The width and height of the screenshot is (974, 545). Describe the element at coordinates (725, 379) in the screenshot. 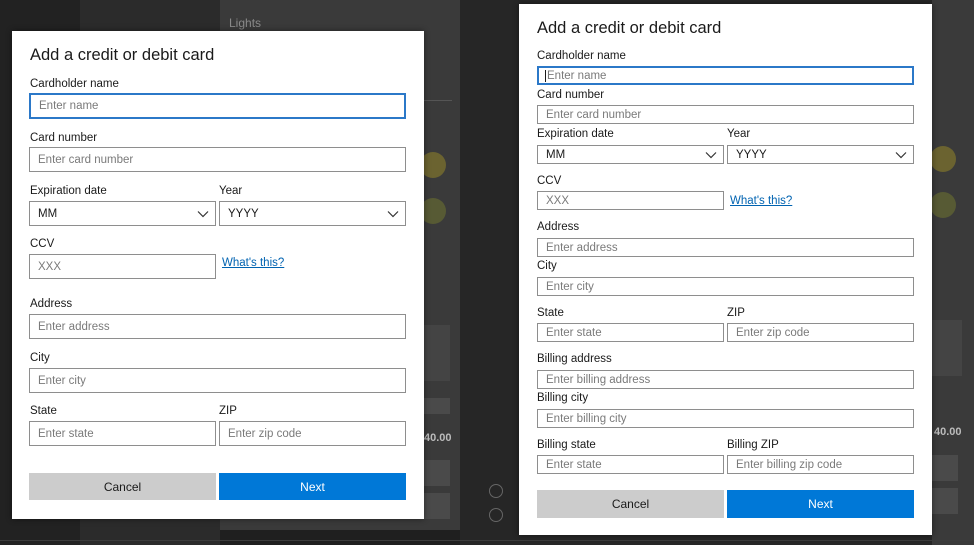

I see `billing-address-input: Enter billing address` at that location.